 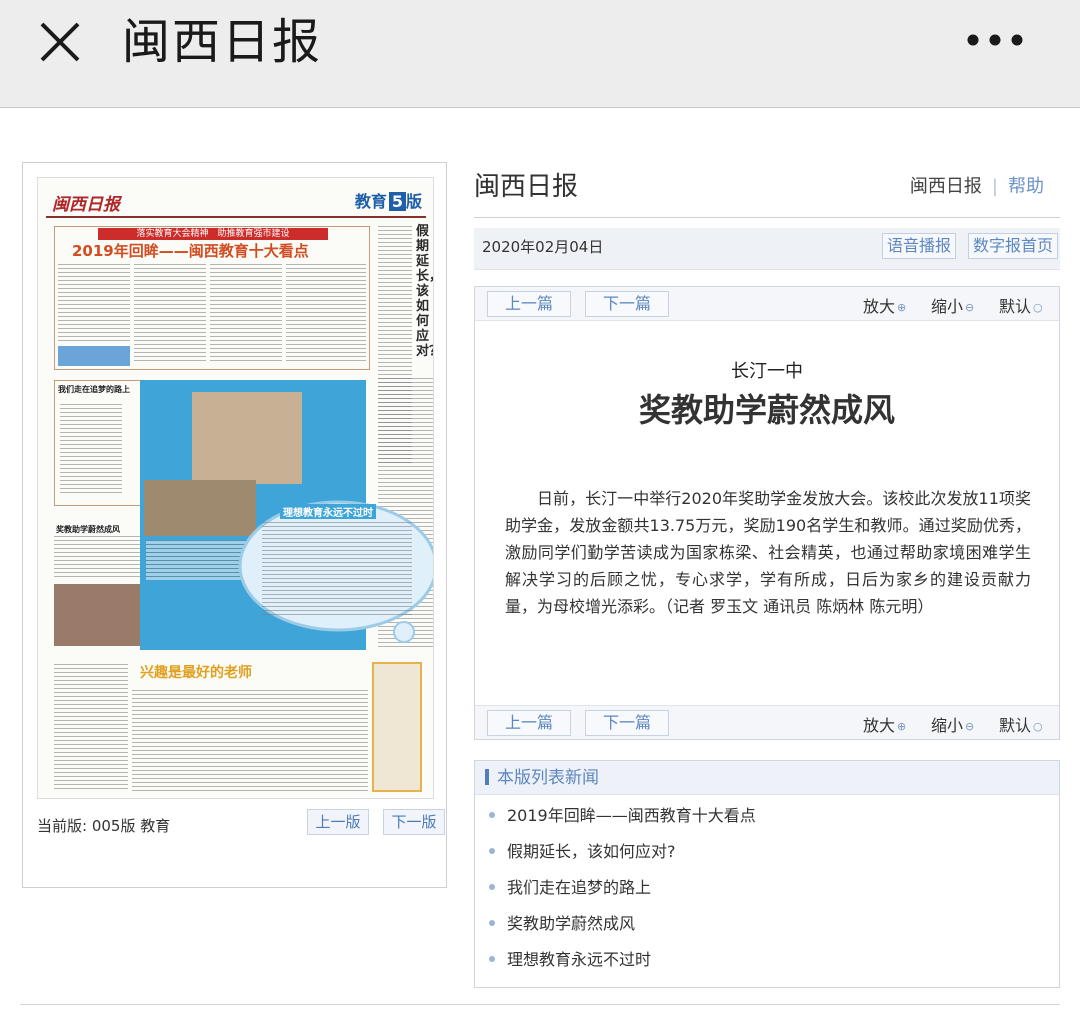 I want to click on article-nav-top: 上一篇 下一篇 放大 ⊕ 缩小 ⊖ 默认 ○, so click(x=767, y=304).